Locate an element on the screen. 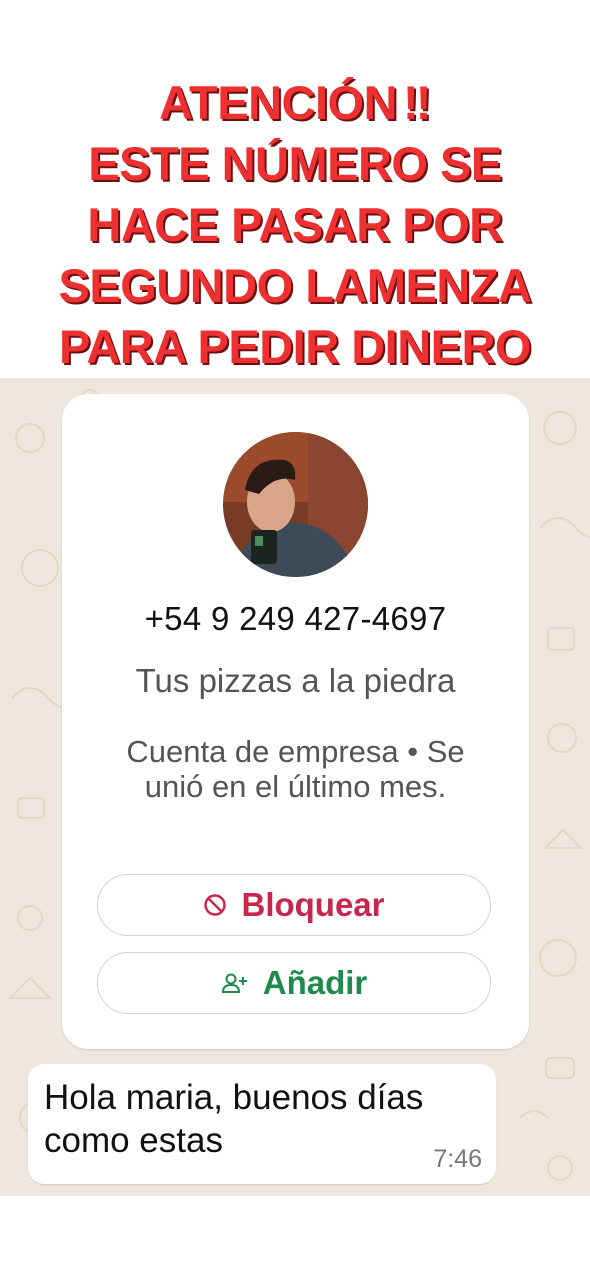 This screenshot has width=590, height=1280. profile-photo-icon is located at coordinates (295, 504).